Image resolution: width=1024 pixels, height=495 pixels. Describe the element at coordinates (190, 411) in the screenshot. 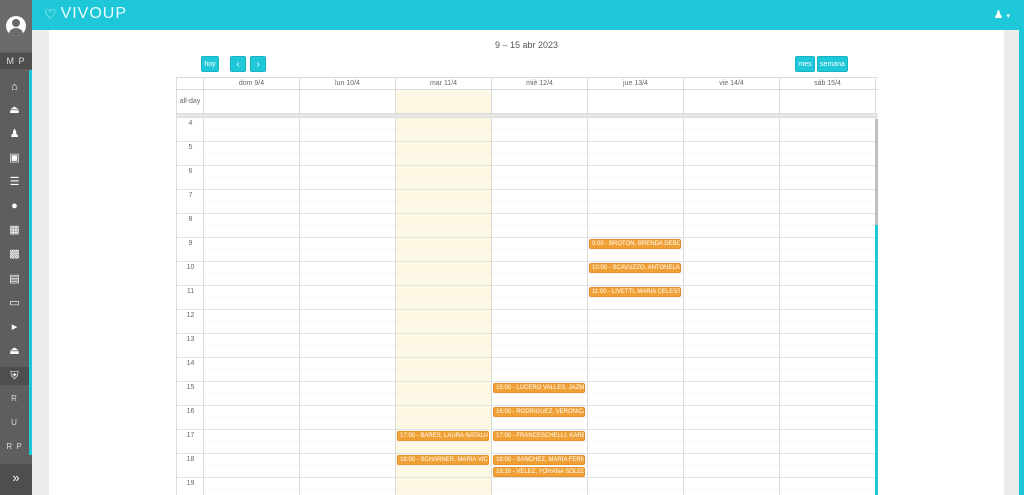

I see `hour-label: 16` at that location.